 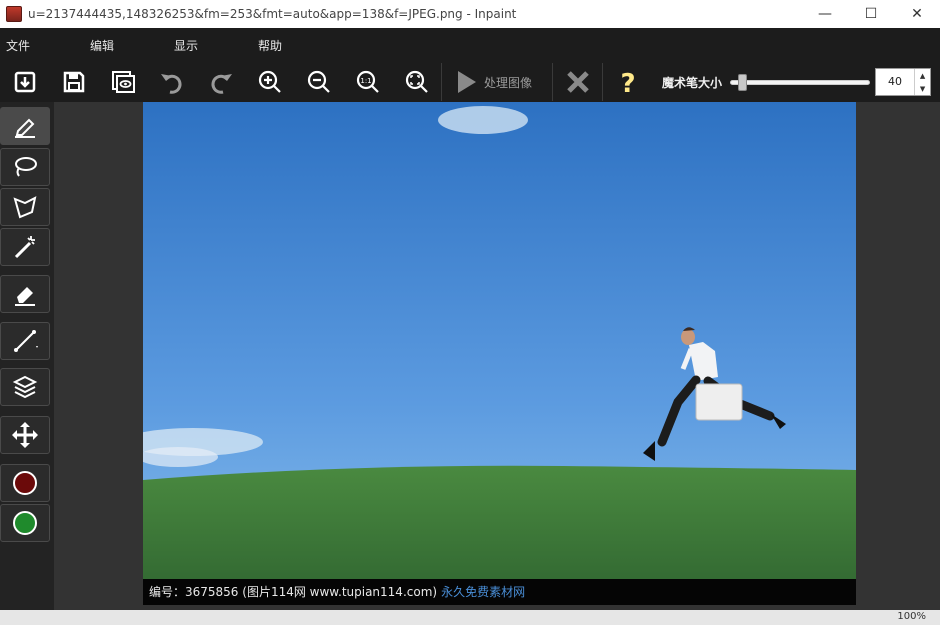 I want to click on toolbar: 1:1 处理图像 ? 魔术笔大小 40 ▲ ▼, so click(x=470, y=82).